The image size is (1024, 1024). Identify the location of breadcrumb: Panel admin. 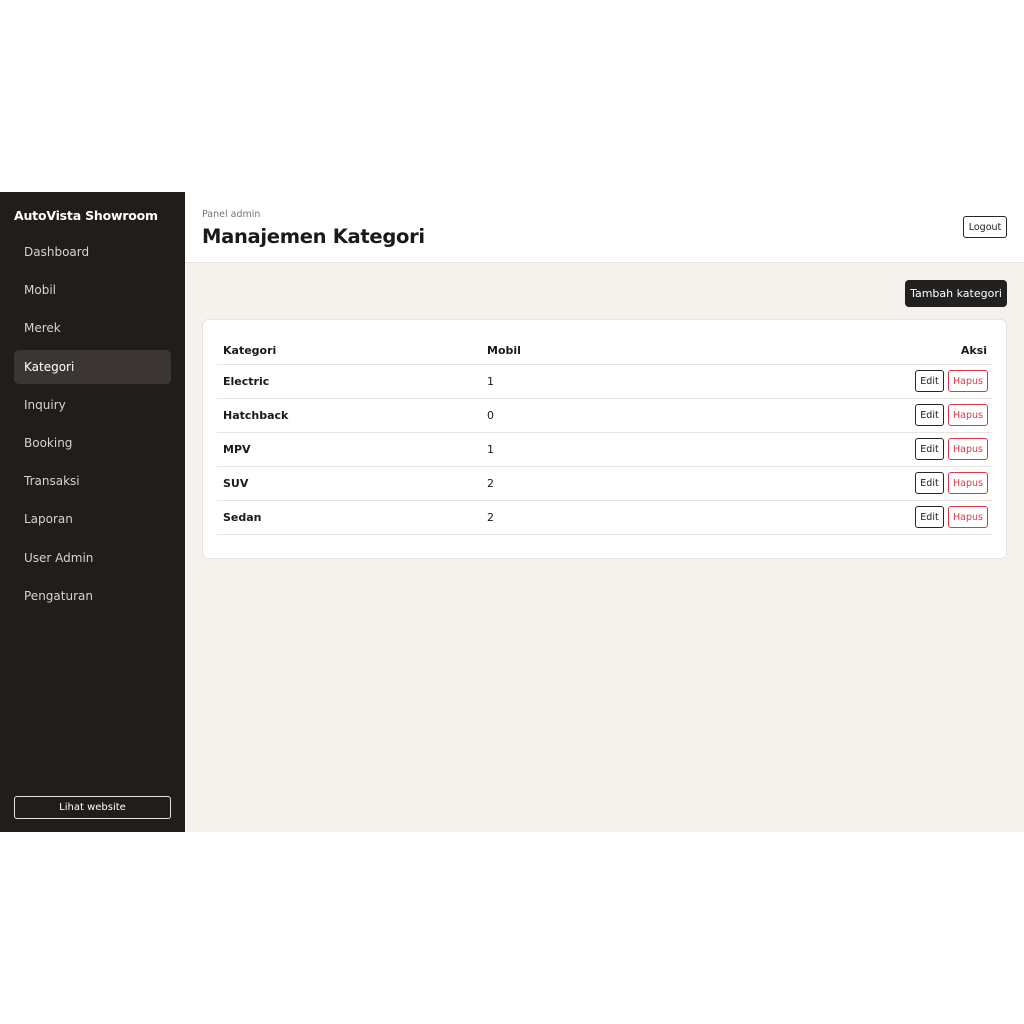
(231, 214).